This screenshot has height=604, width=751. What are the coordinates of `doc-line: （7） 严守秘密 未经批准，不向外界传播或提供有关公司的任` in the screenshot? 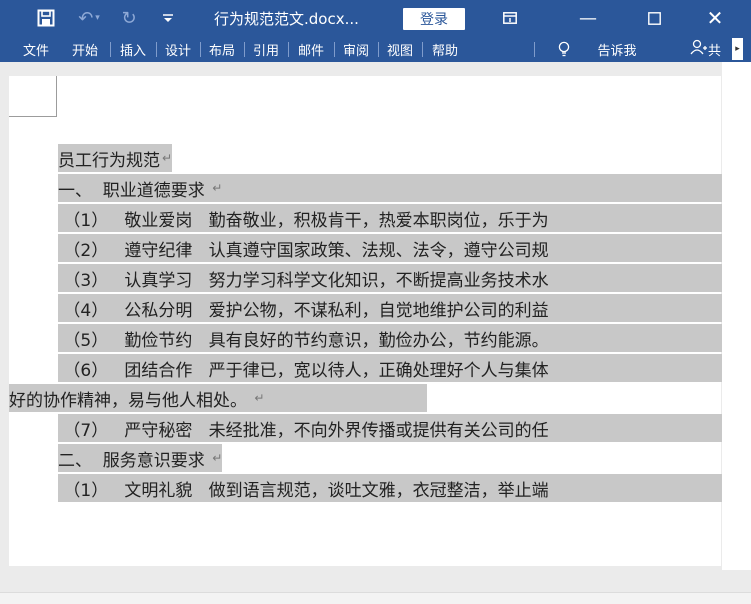 It's located at (390, 428).